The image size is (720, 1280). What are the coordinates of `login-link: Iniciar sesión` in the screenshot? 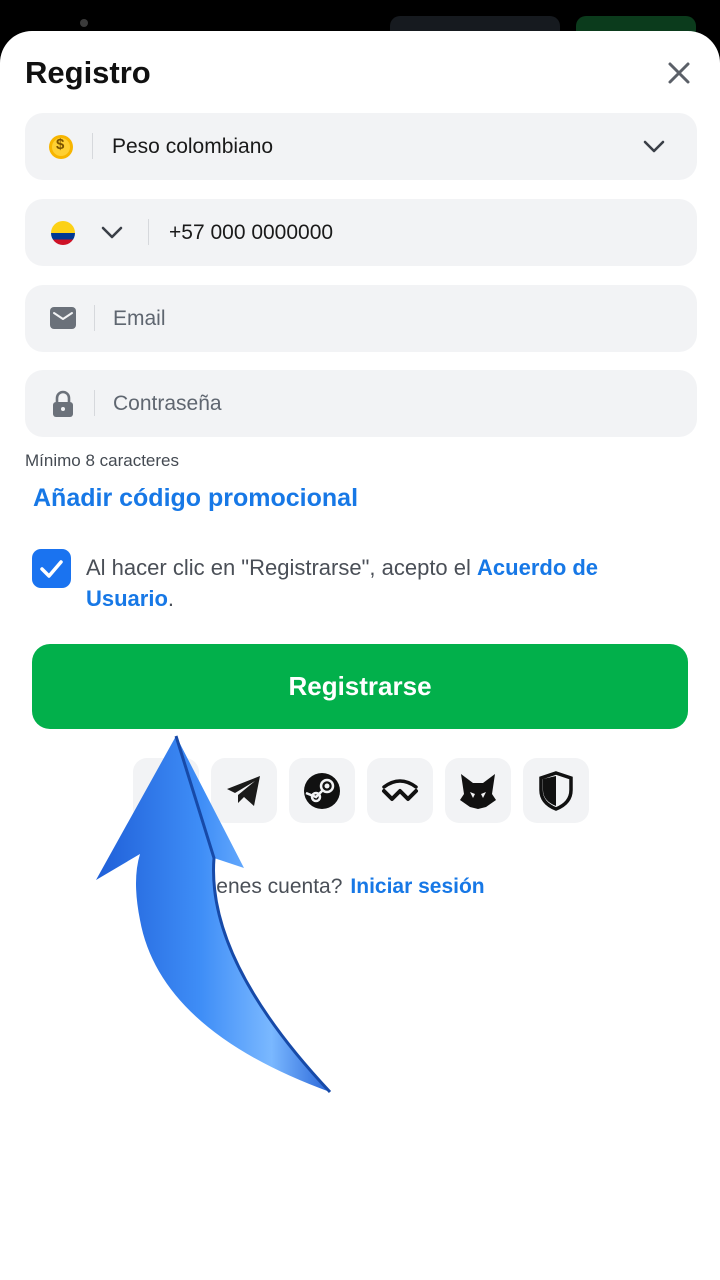 It's located at (417, 886).